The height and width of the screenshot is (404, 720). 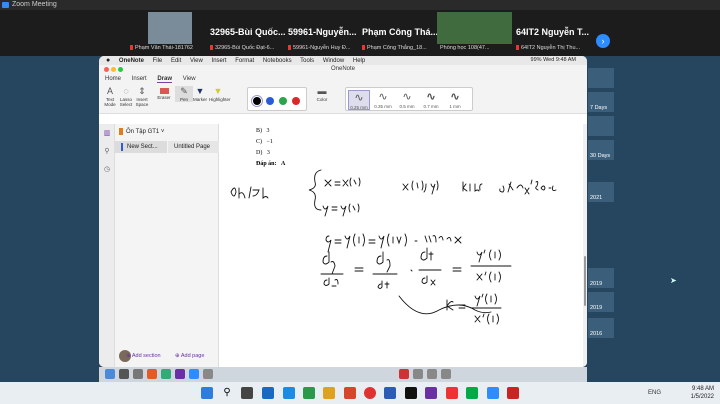 What do you see at coordinates (603, 41) in the screenshot?
I see `next-participants-button: ›` at bounding box center [603, 41].